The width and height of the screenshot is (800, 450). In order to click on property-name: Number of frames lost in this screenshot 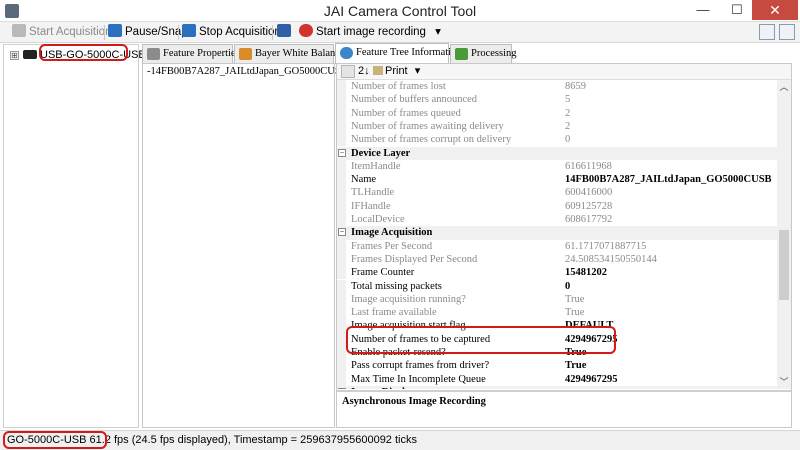, I will do `click(398, 86)`.